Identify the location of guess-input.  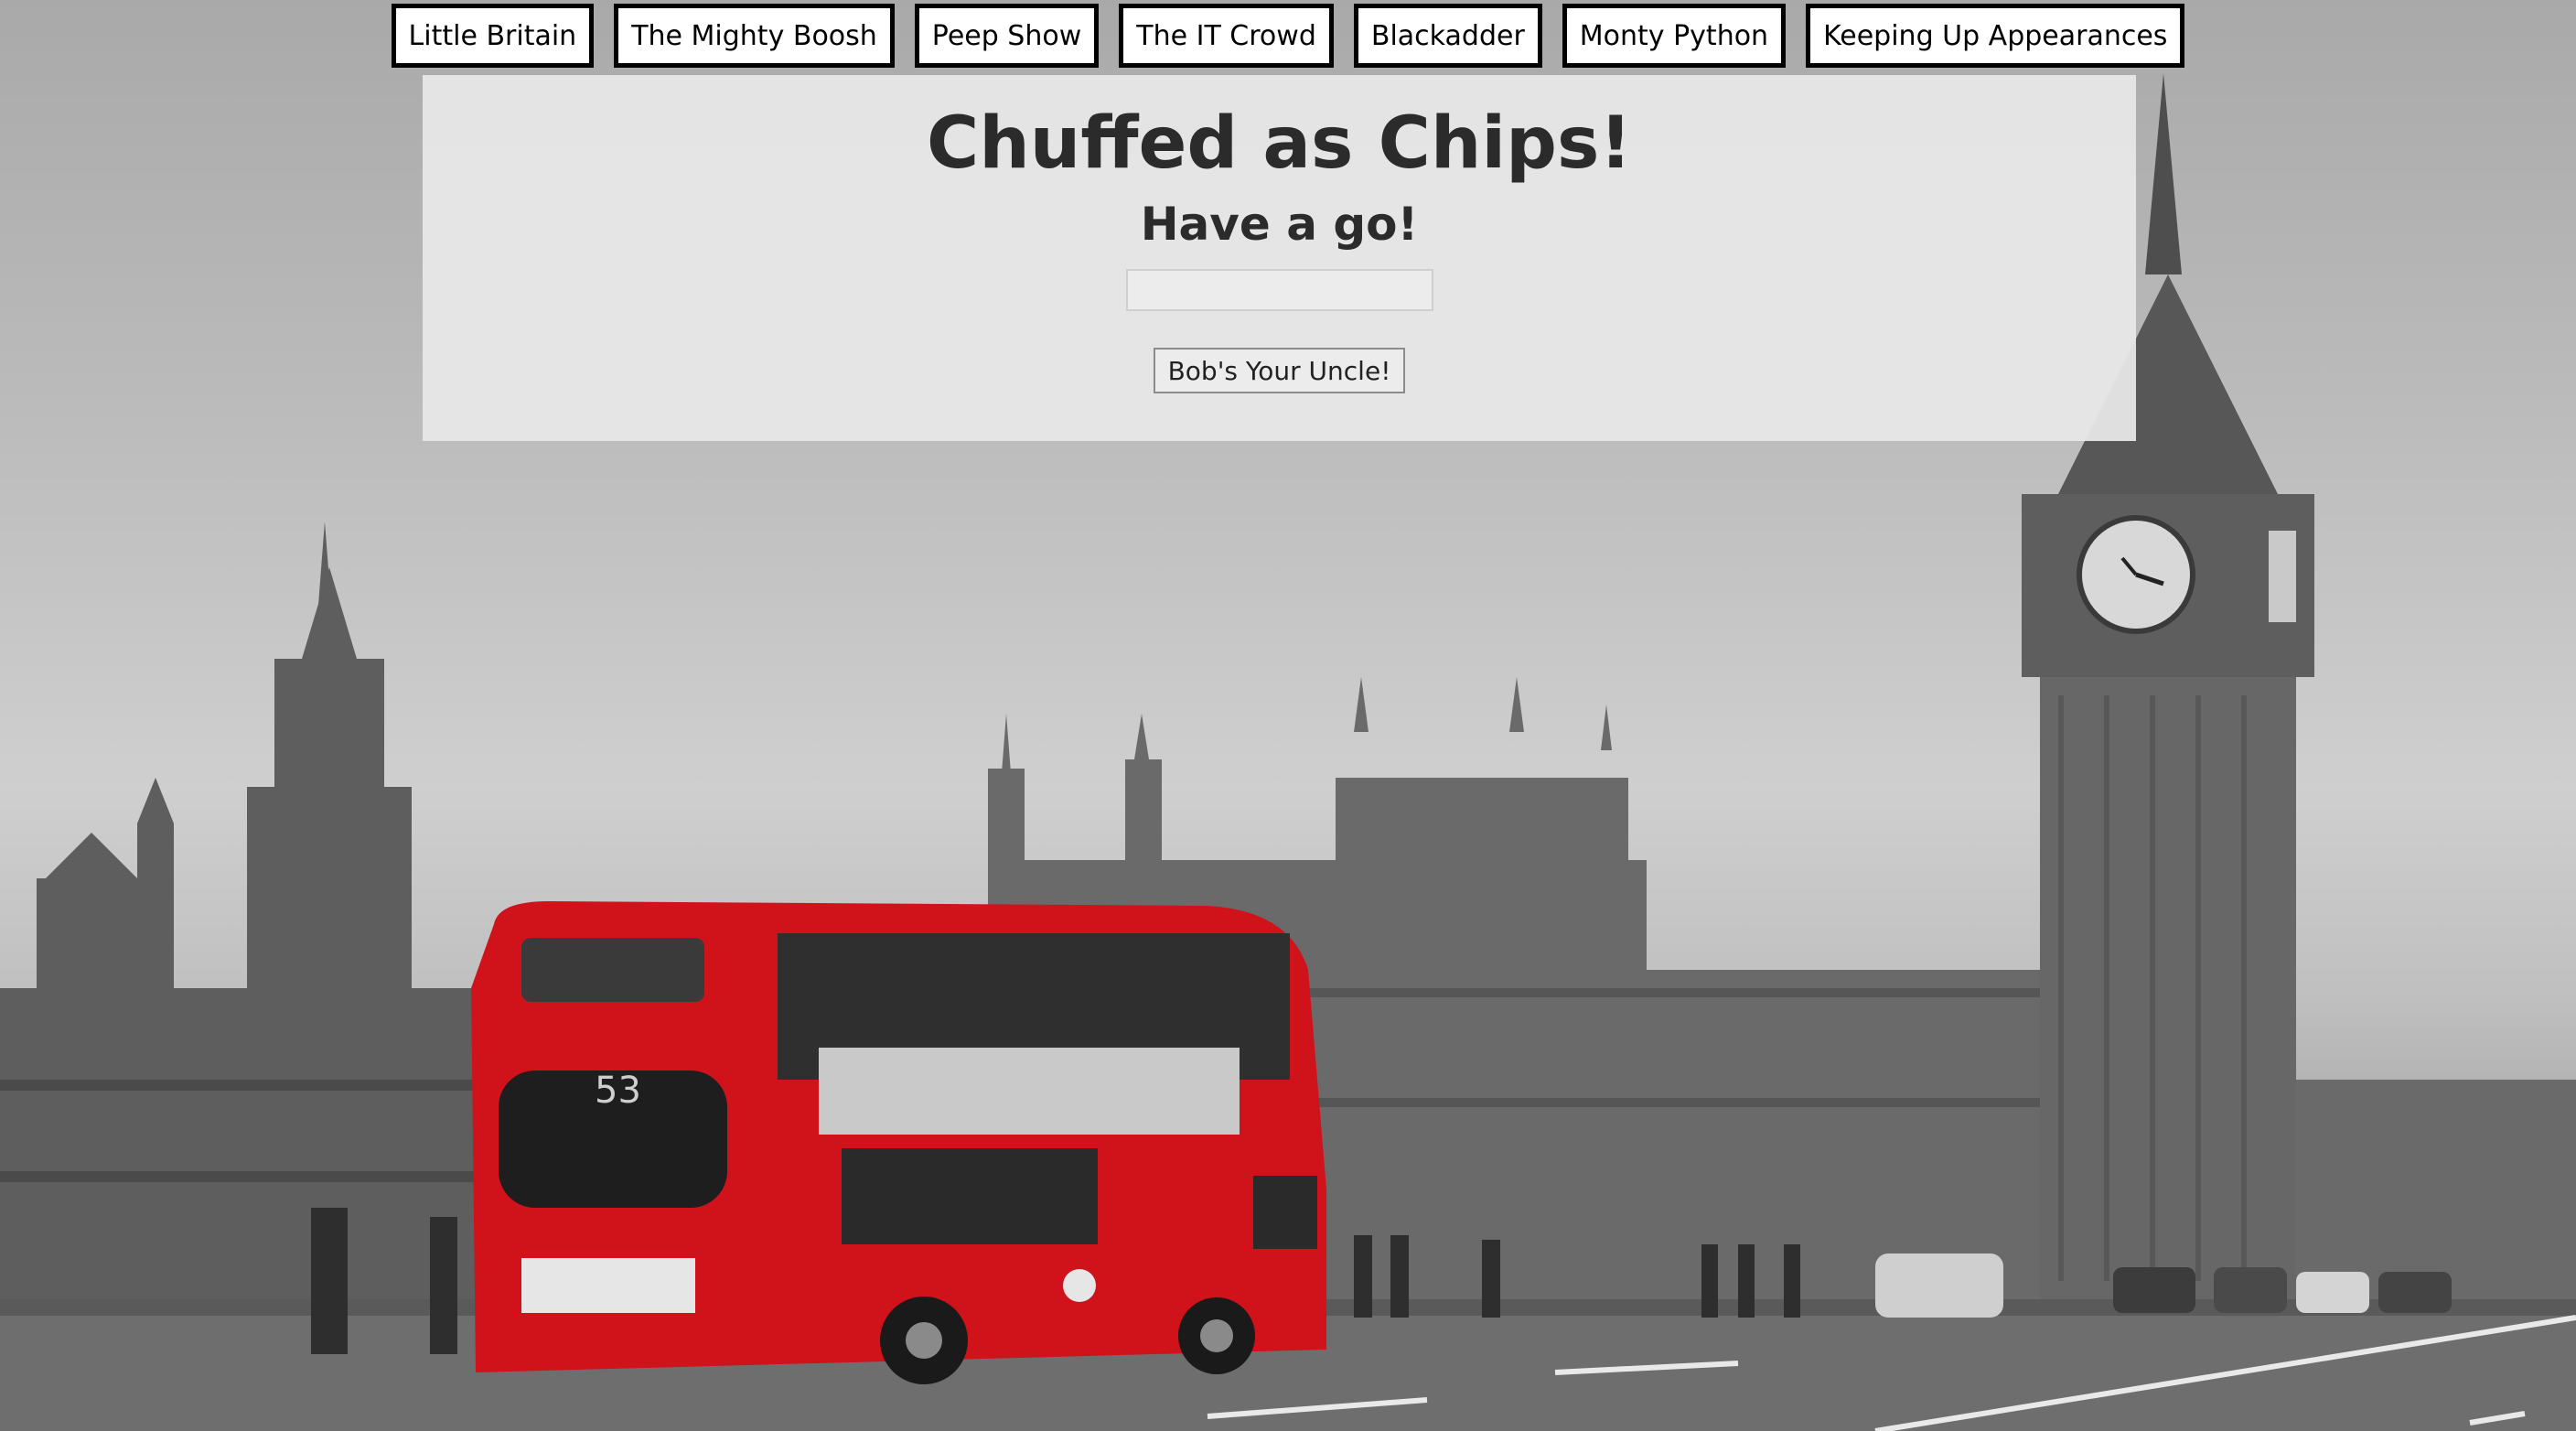
(1279, 290).